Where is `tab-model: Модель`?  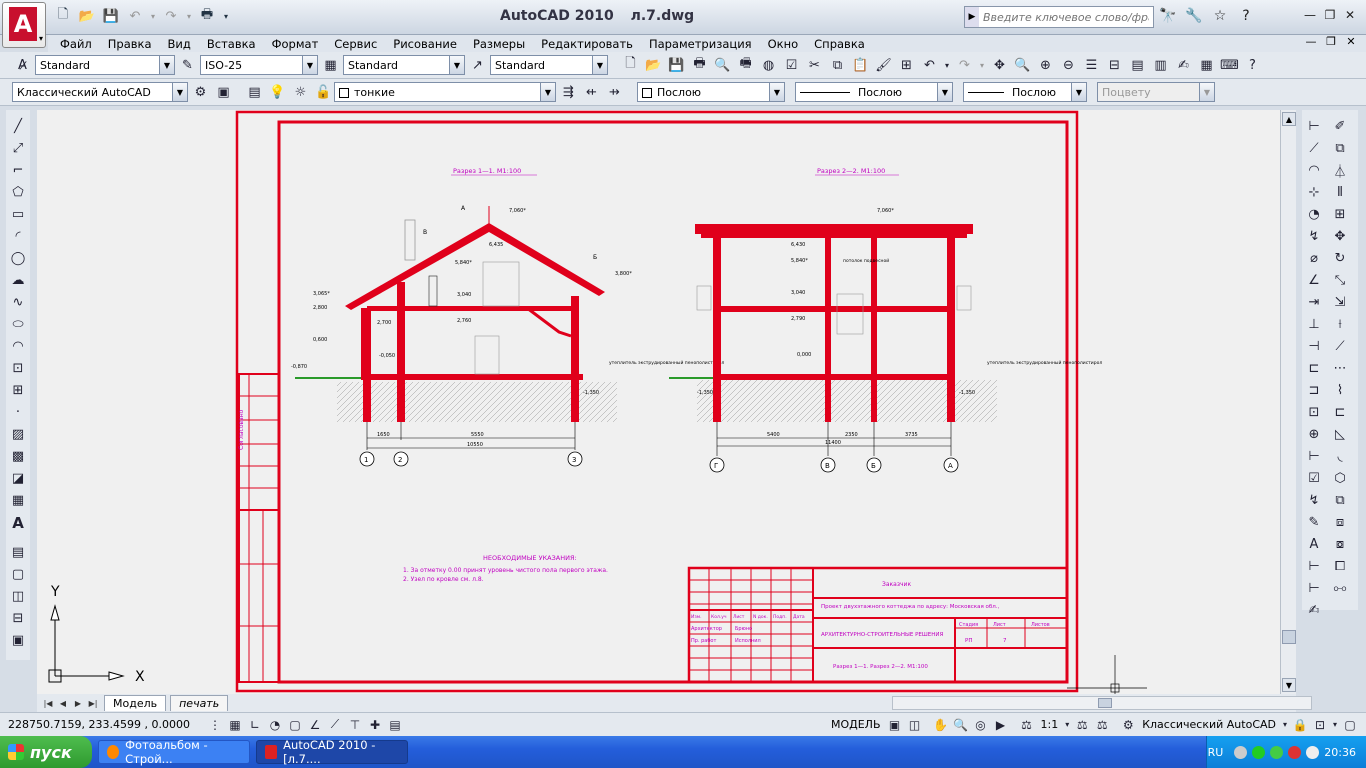 tab-model: Модель is located at coordinates (135, 703).